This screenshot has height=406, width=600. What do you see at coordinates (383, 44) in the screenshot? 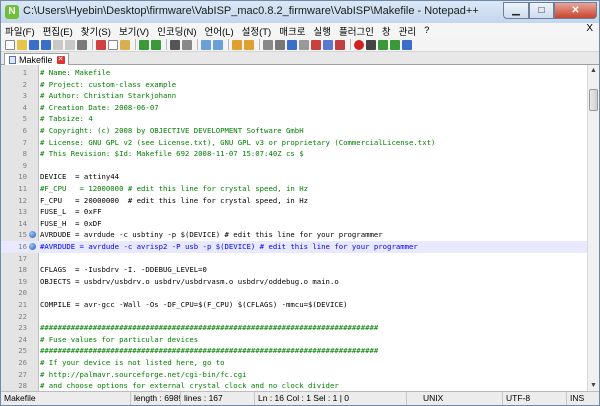
I see `play-macro-icon` at bounding box center [383, 44].